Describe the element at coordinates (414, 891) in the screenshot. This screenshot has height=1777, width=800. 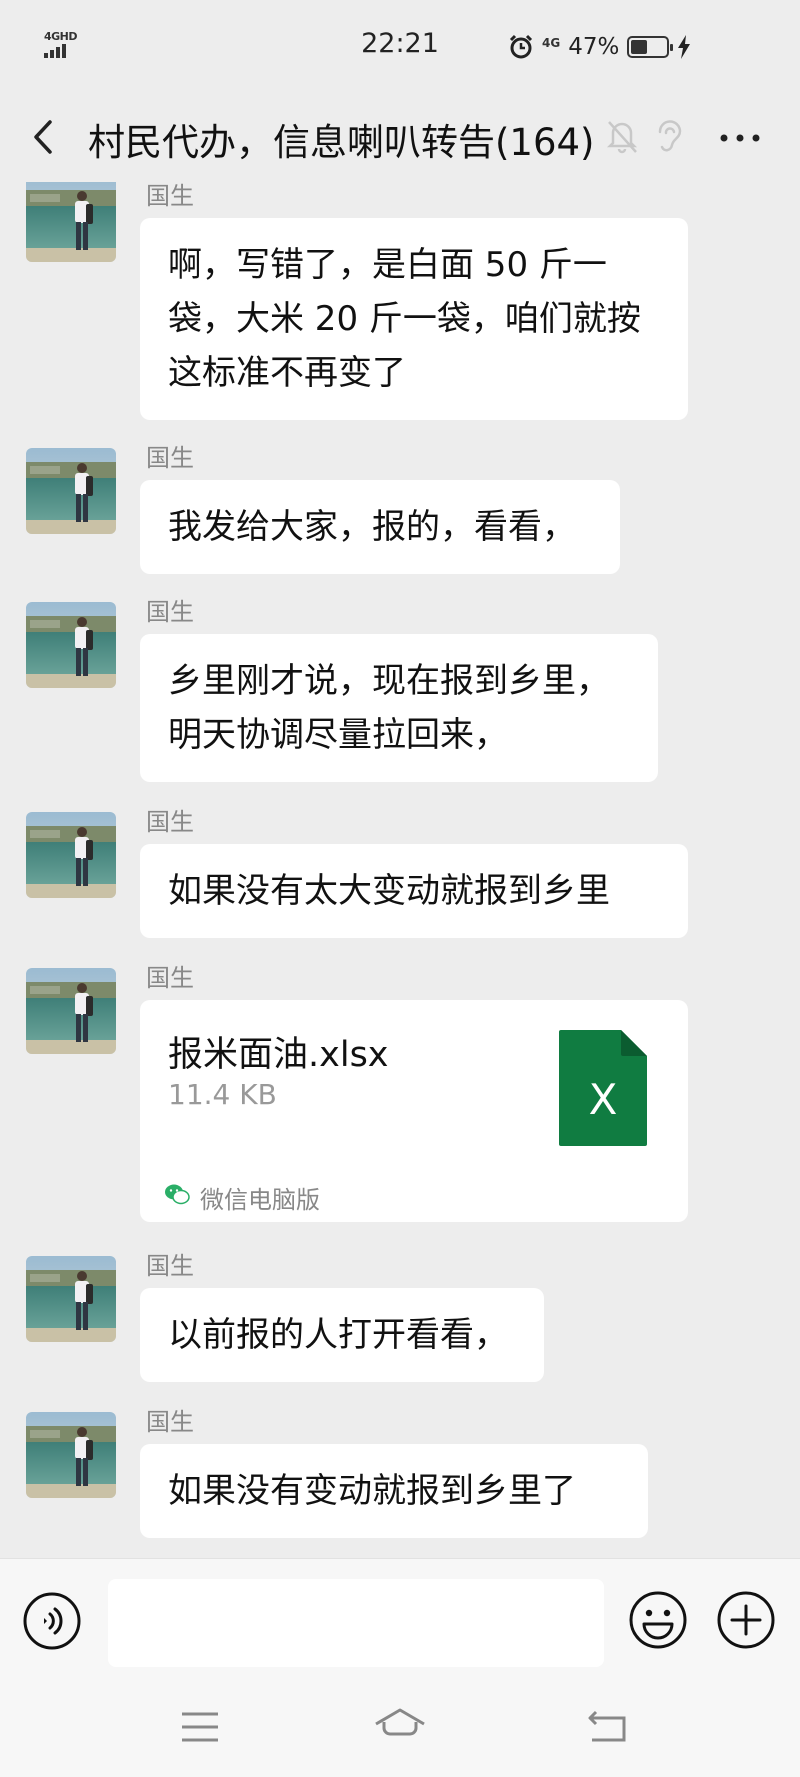
I see `message-bubble: 如果没有太大变动就报到乡里` at that location.